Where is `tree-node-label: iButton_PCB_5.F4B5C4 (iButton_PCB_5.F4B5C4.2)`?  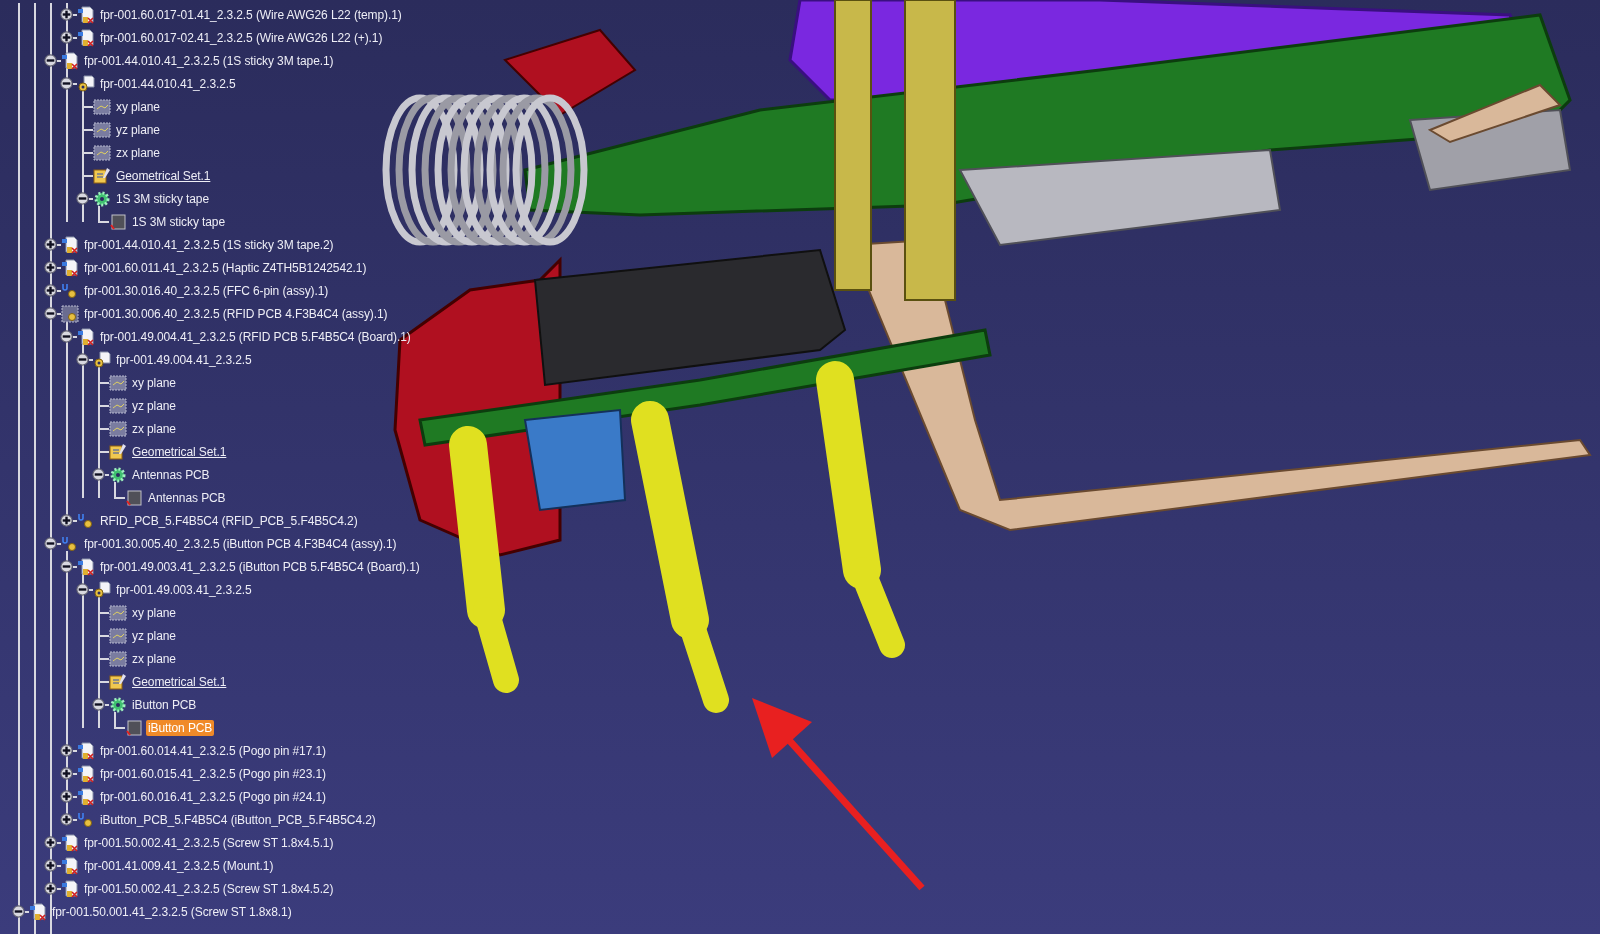 tree-node-label: iButton_PCB_5.F4B5C4 (iButton_PCB_5.F4B5C4.2) is located at coordinates (238, 819).